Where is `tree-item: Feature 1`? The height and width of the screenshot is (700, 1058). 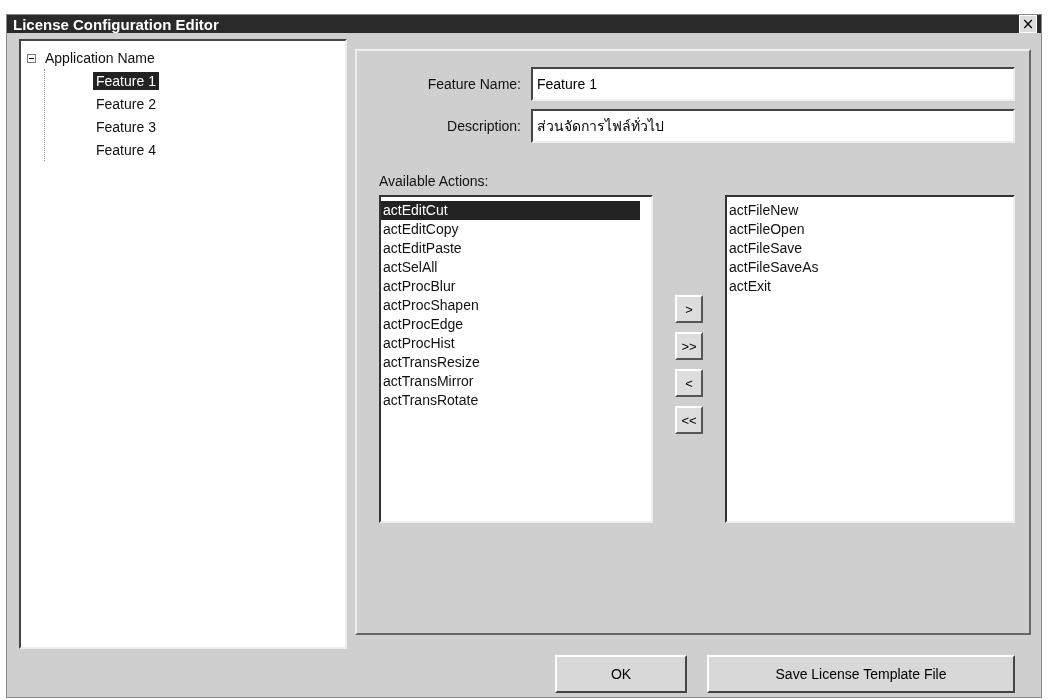
tree-item: Feature 1 is located at coordinates (126, 80).